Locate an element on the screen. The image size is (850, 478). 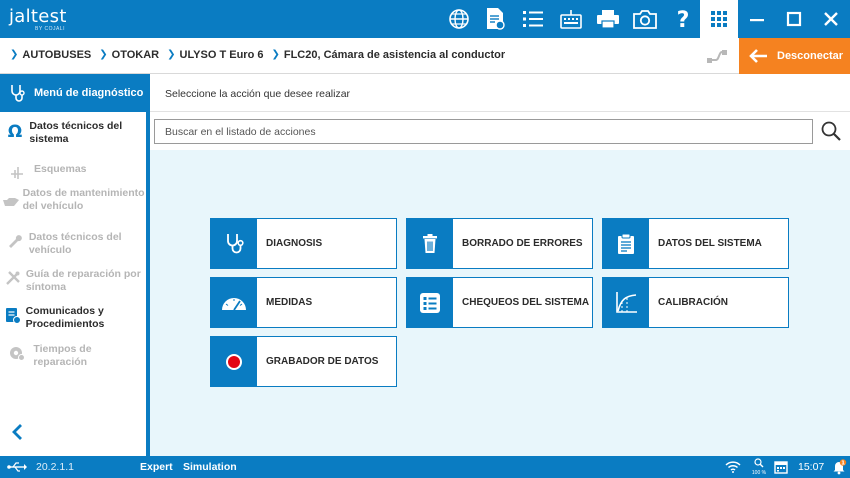
main-header: Seleccione la acción que desee realizar is located at coordinates (500, 93).